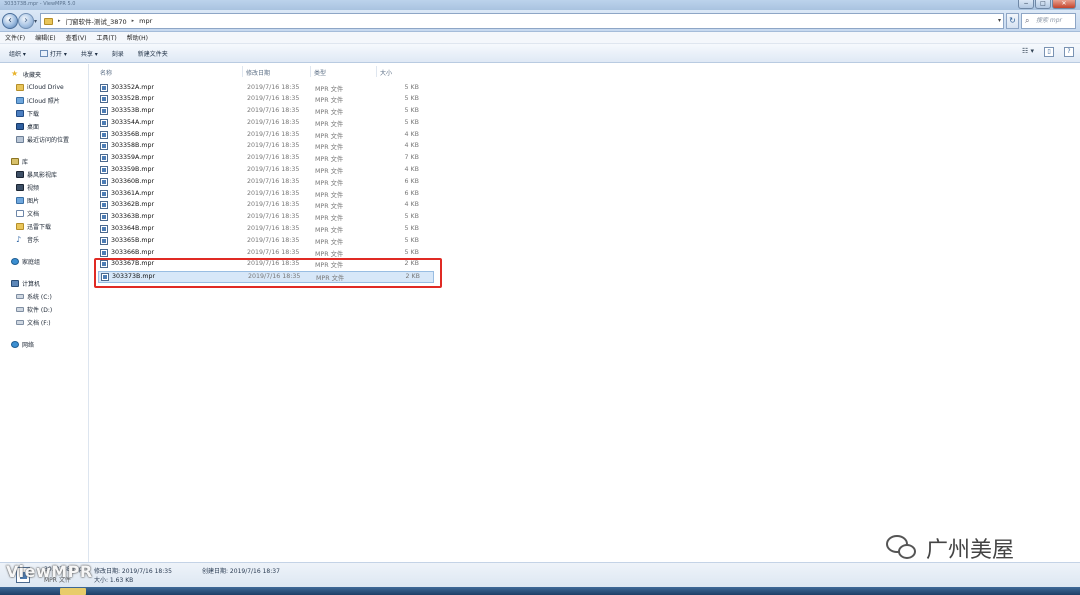 This screenshot has width=1080, height=595. I want to click on nav-documents: 文档, so click(44, 213).